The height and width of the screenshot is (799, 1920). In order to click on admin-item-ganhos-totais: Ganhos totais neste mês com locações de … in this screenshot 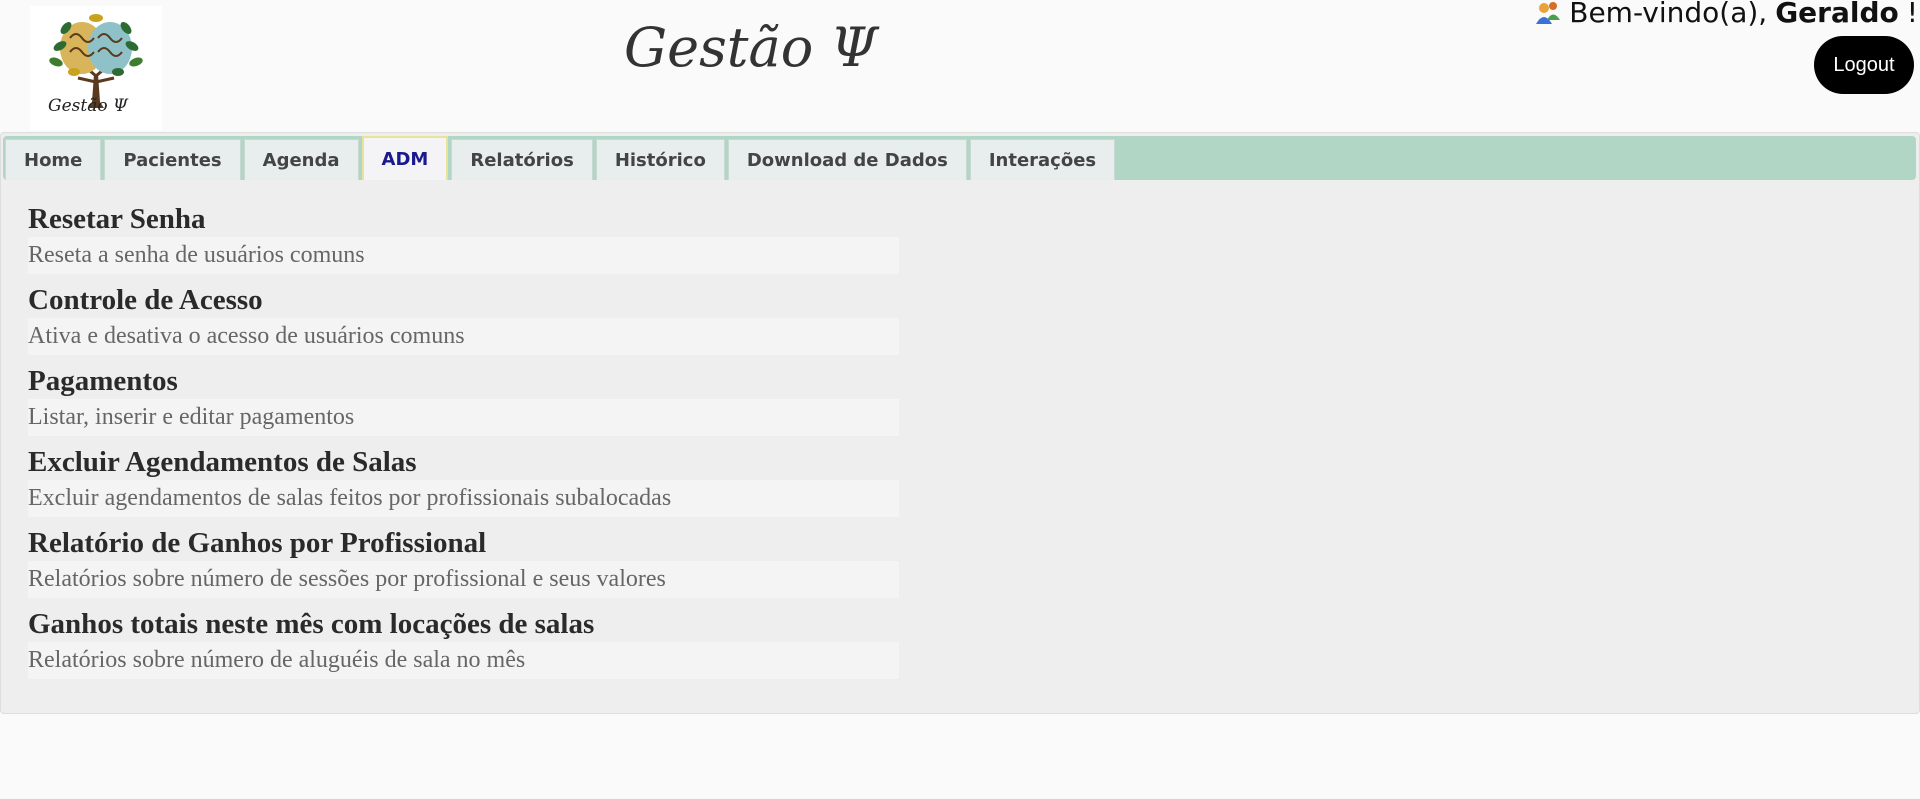, I will do `click(463, 642)`.